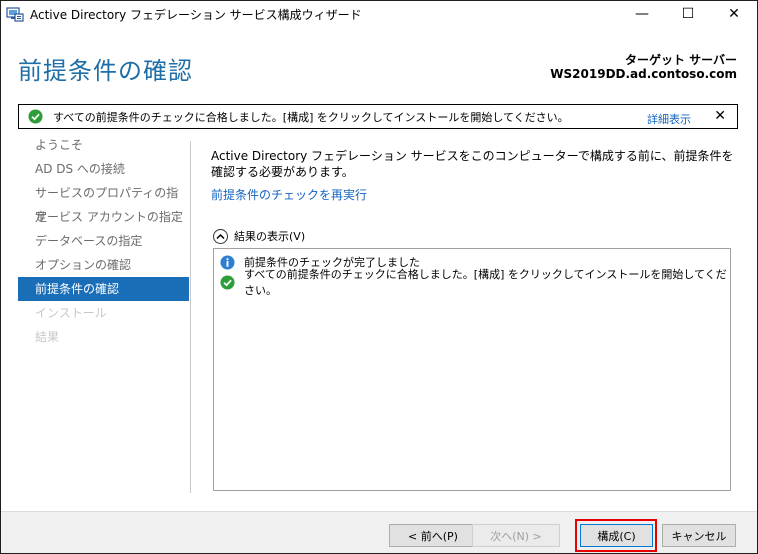 Image resolution: width=758 pixels, height=554 pixels. I want to click on target-server-label: ターゲット サーバー, so click(680, 60).